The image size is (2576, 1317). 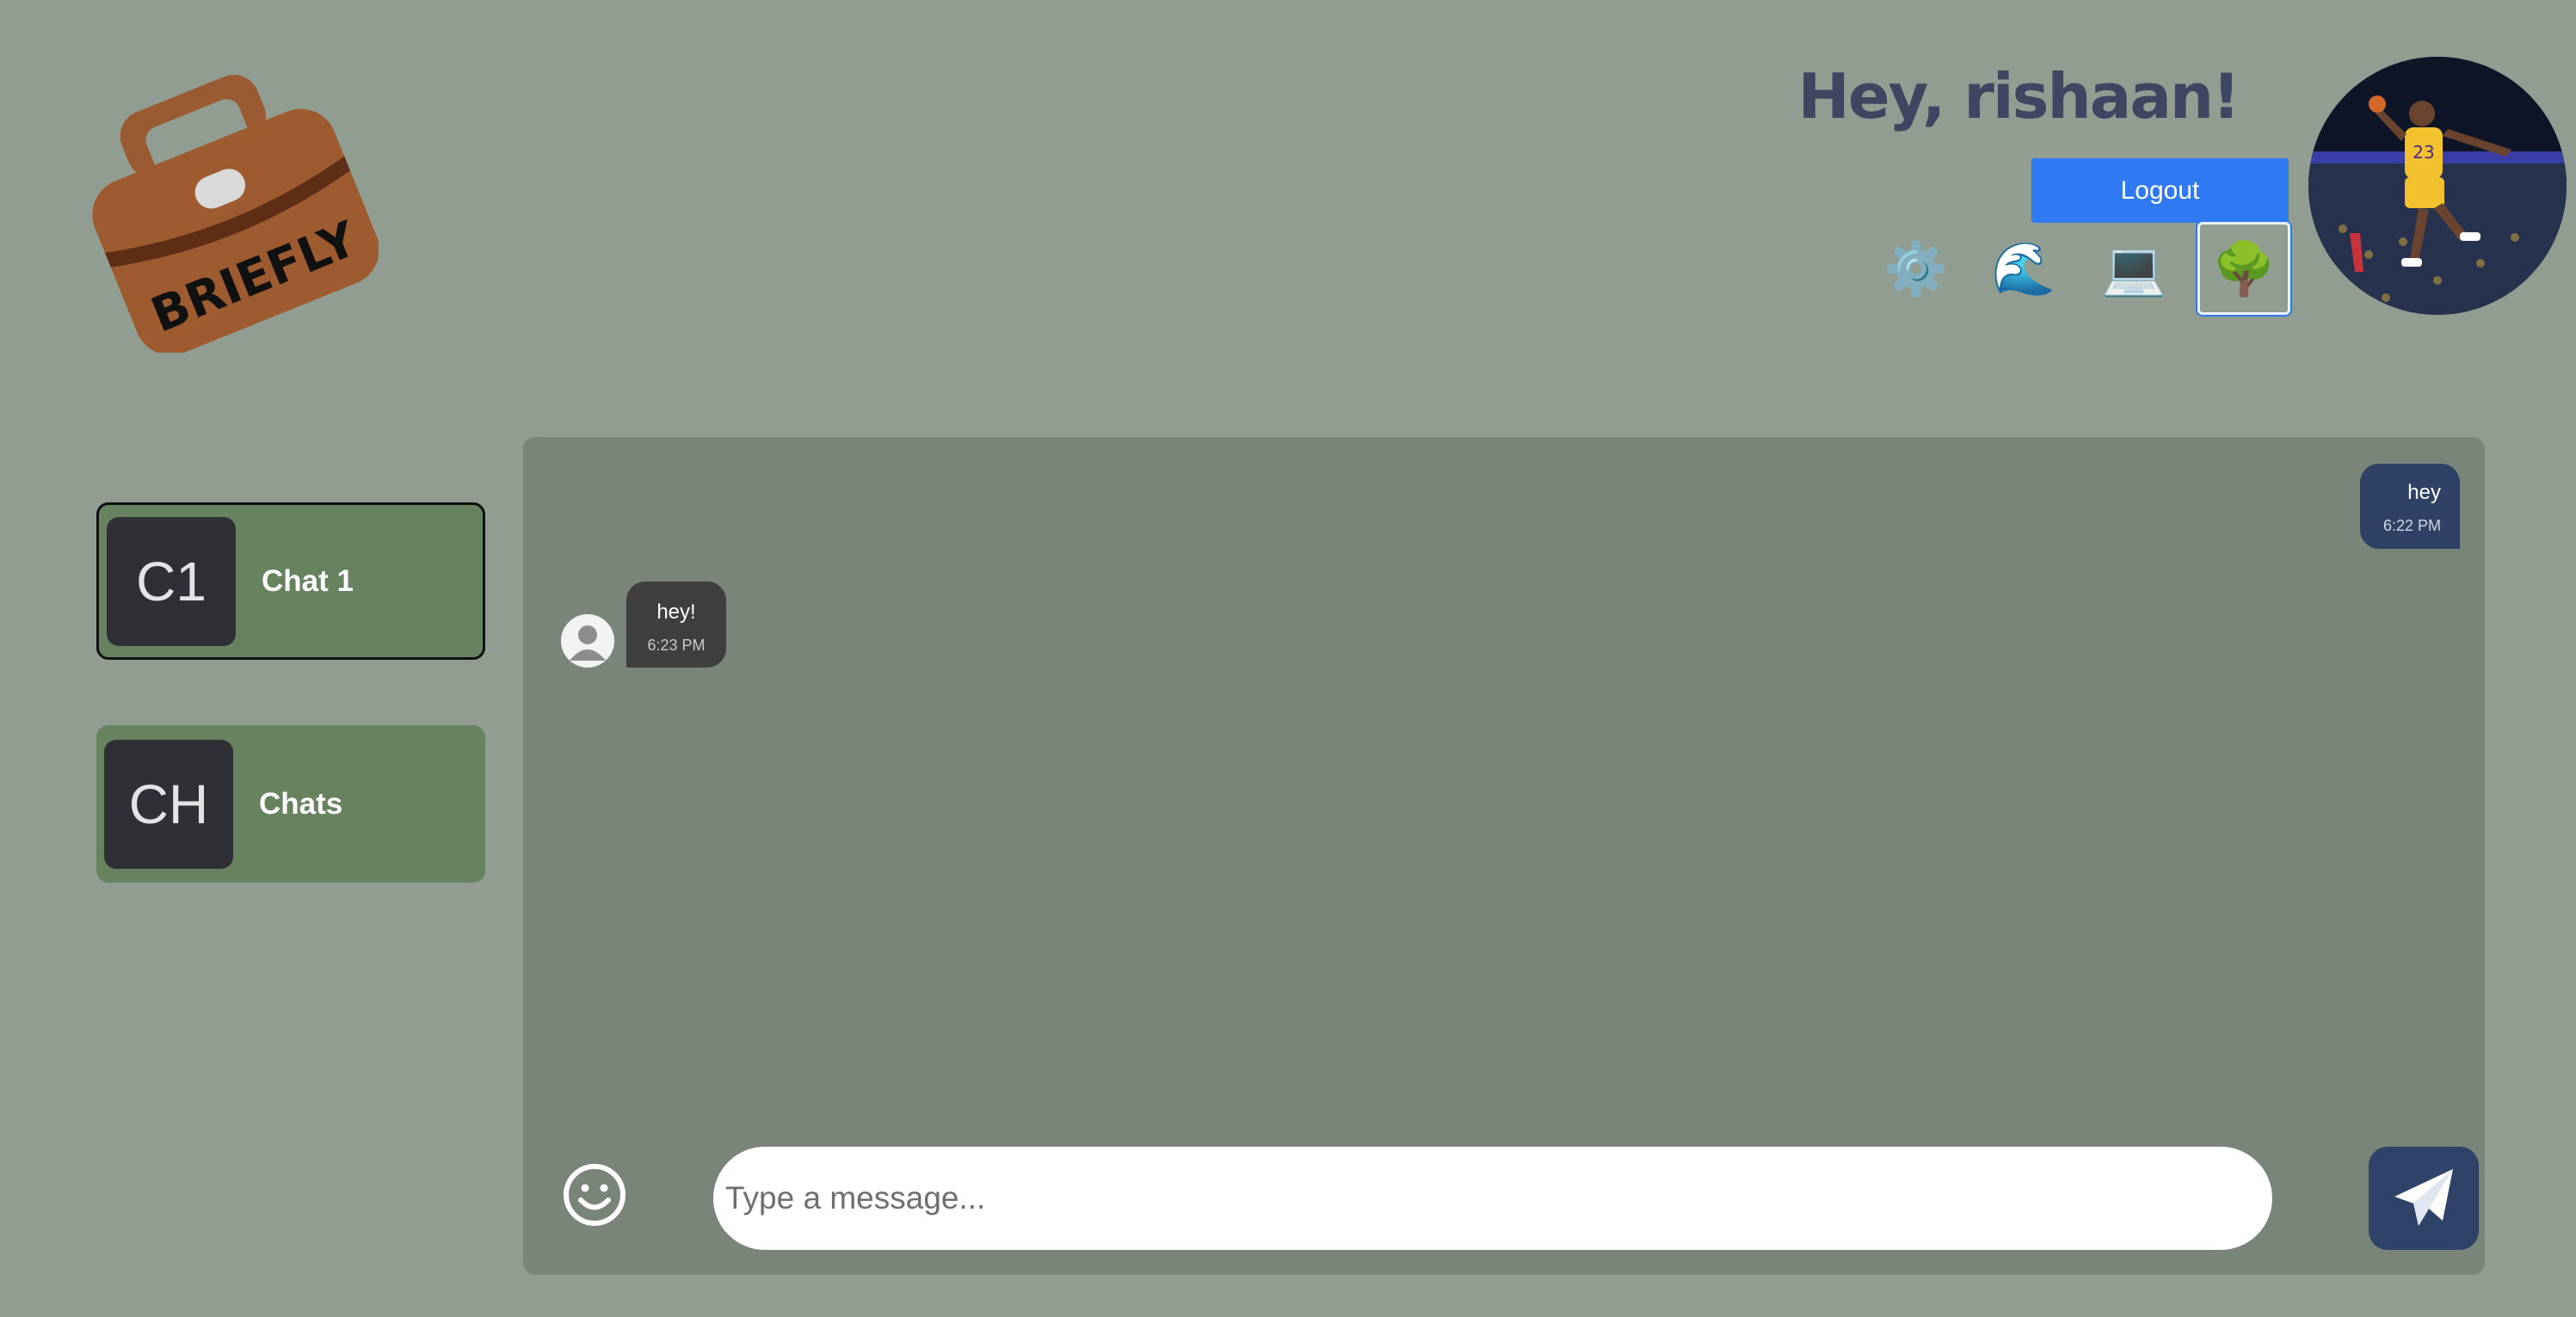 I want to click on theme-tree-button: 🌳, so click(x=2243, y=268).